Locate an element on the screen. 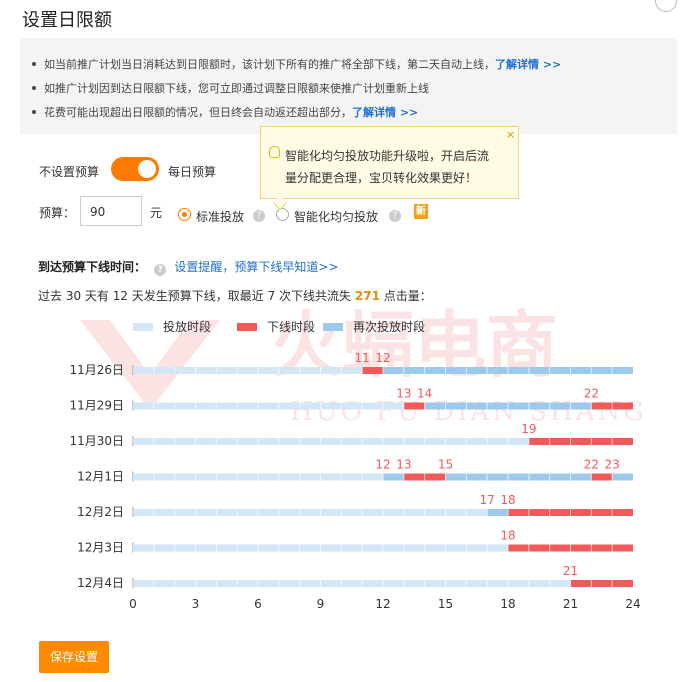 The height and width of the screenshot is (682, 687). time-label: 14 is located at coordinates (424, 394).